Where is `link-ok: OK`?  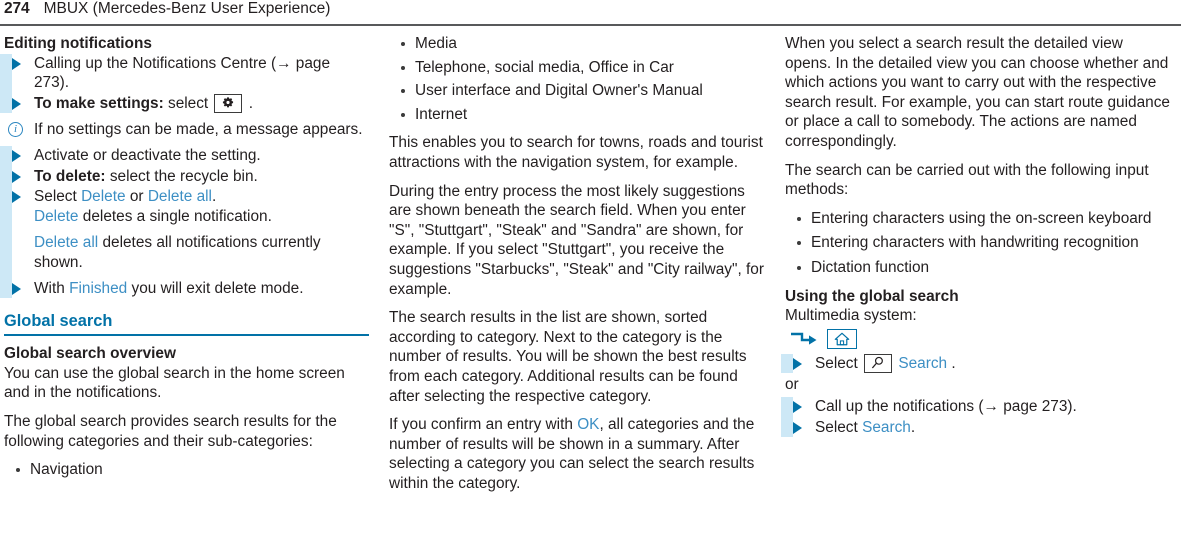
link-ok: OK is located at coordinates (588, 424).